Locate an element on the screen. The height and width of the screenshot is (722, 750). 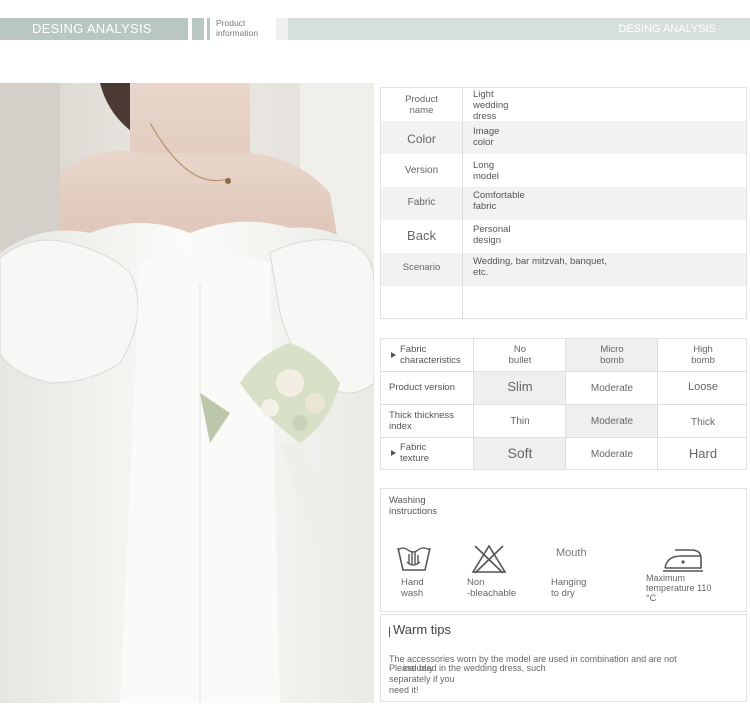
row-value-scenario: Wedding, bar mitzvah, banquet, etc. is located at coordinates (540, 267).